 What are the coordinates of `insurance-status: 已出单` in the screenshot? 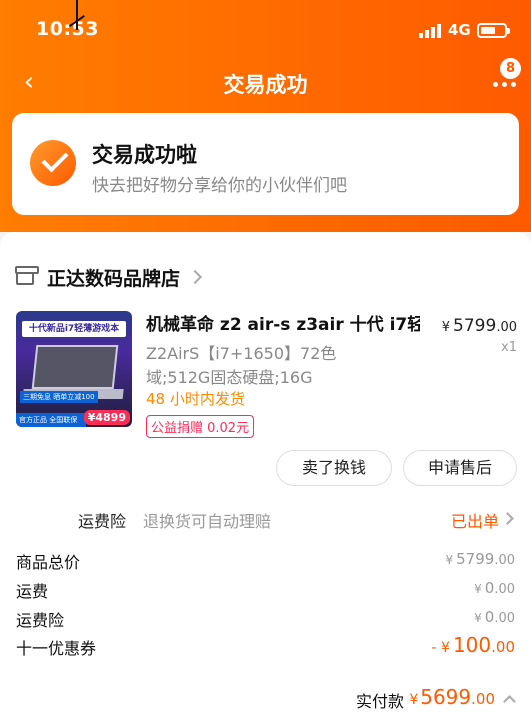 It's located at (474, 521).